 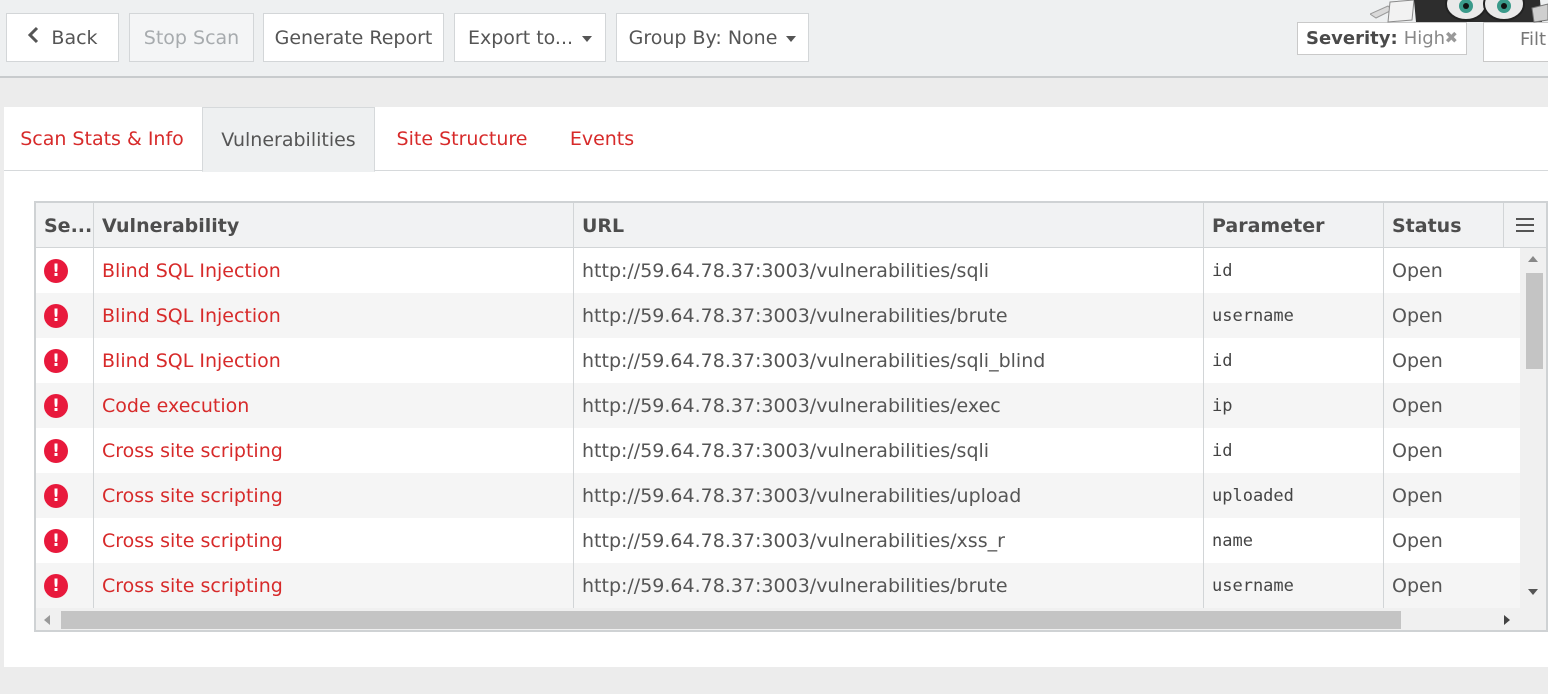 I want to click on close-icon: ✖, so click(x=1451, y=37).